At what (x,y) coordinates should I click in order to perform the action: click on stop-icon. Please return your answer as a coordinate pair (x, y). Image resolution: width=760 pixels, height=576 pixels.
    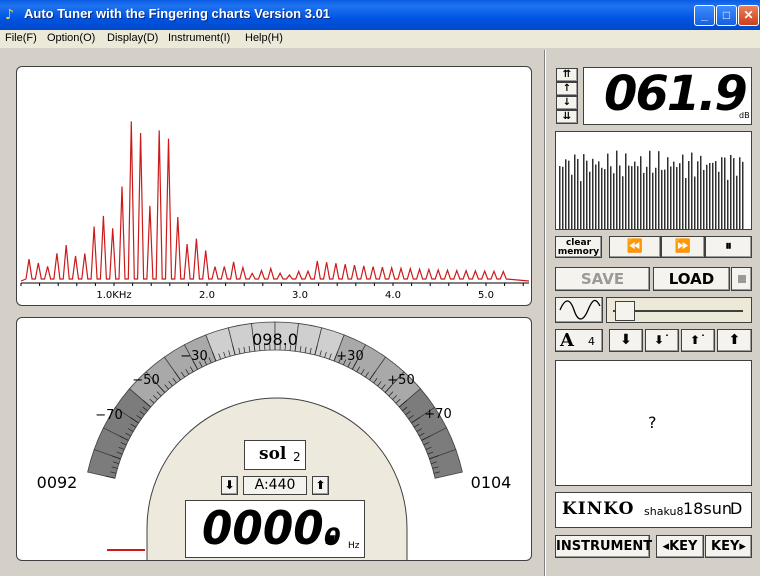
    Looking at the image, I should click on (742, 279).